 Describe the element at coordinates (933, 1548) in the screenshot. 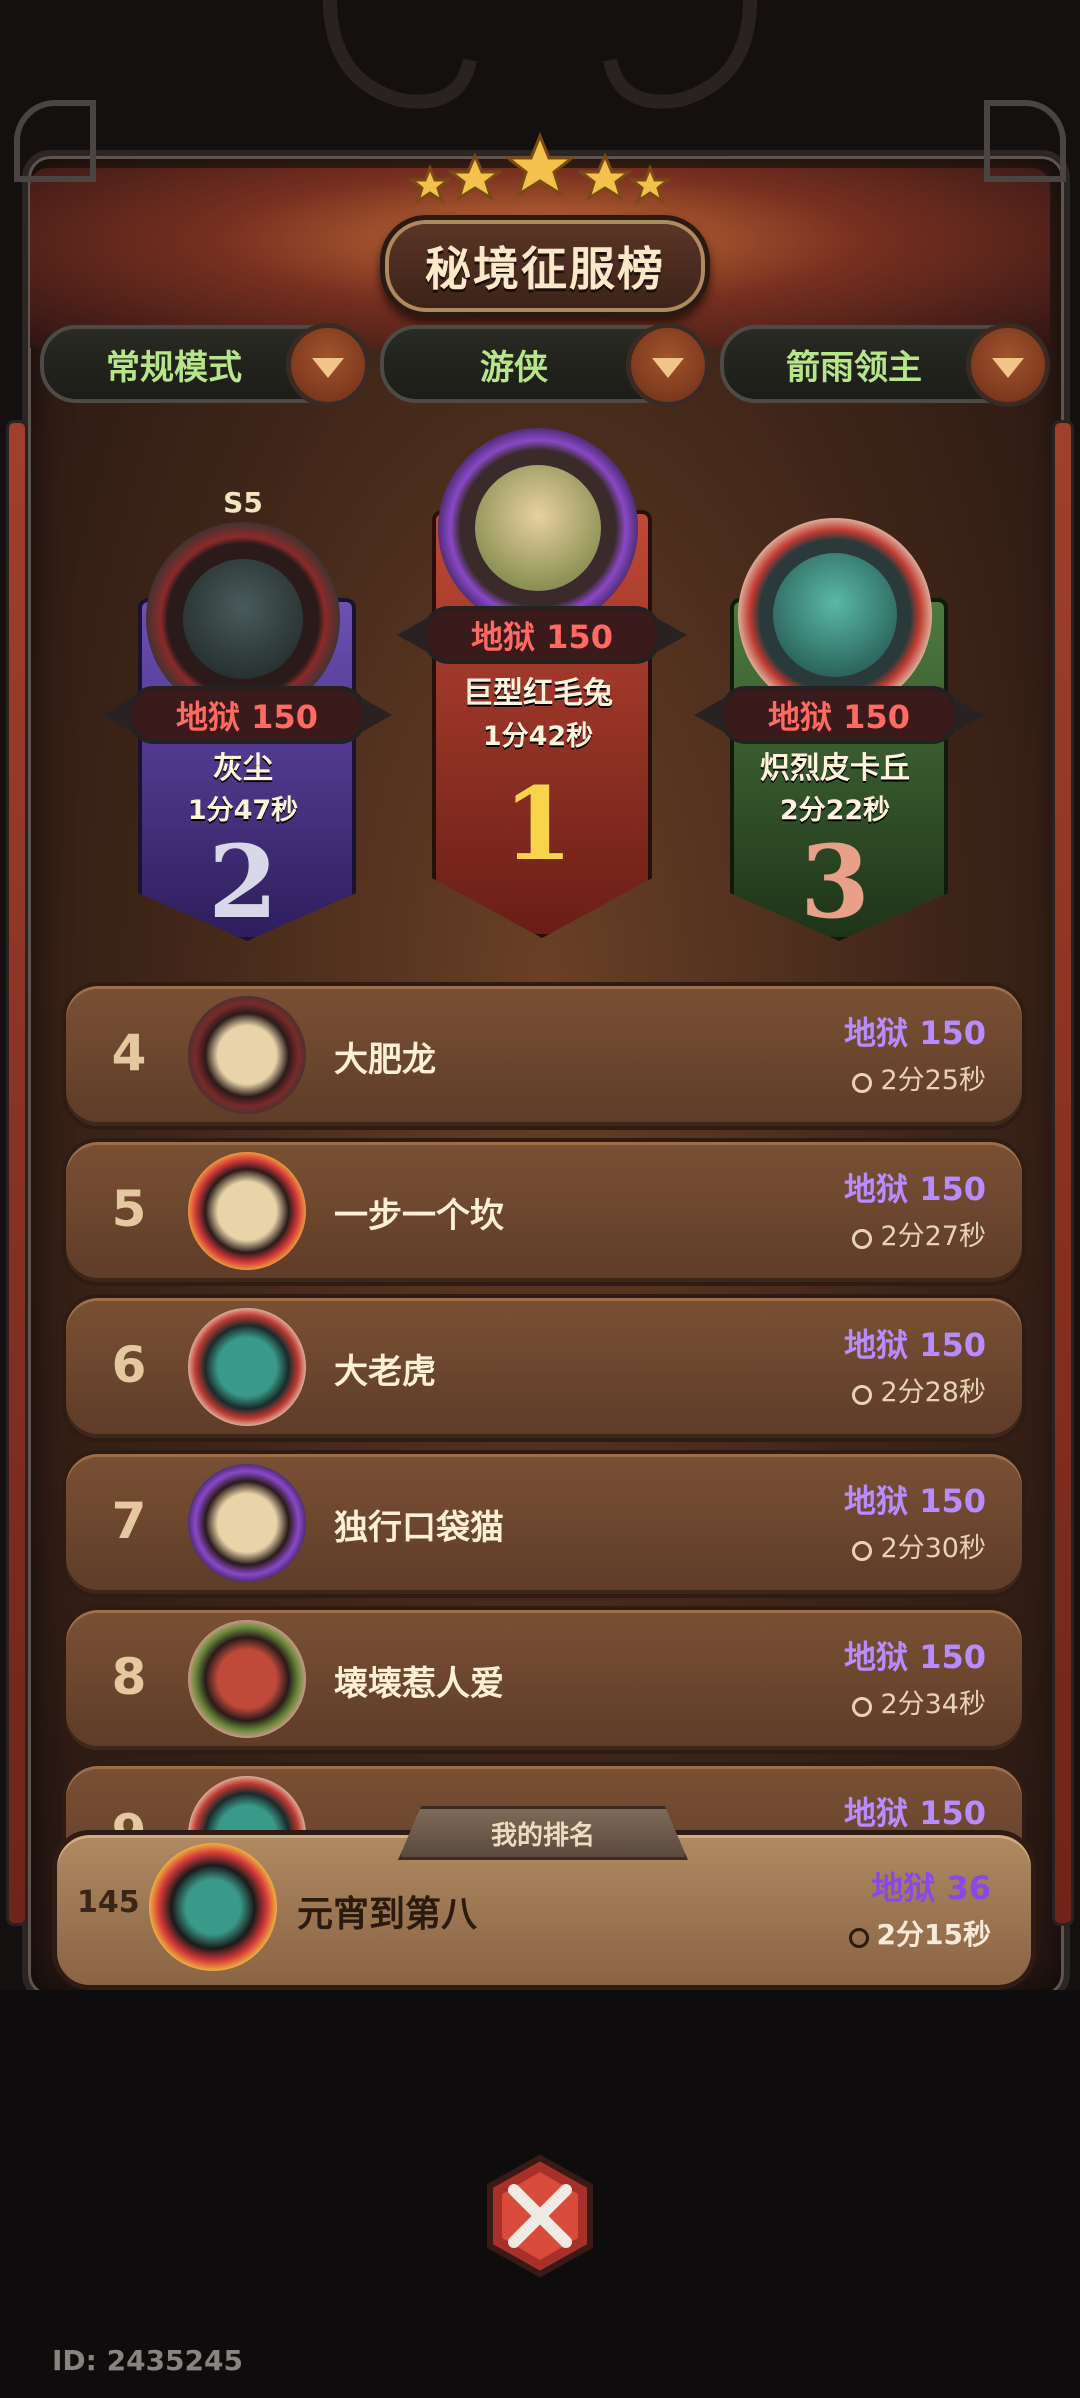

I see `time-value: 2分30秒` at that location.